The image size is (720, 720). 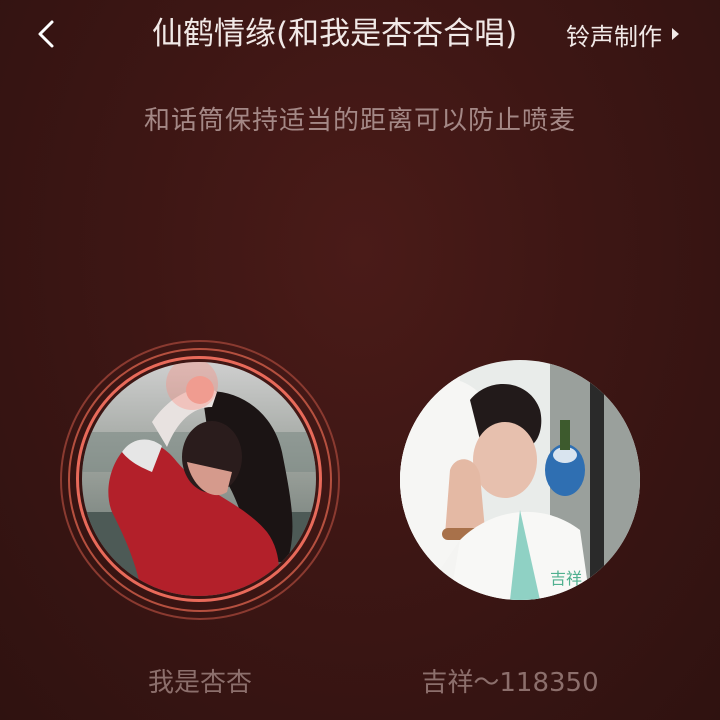 I want to click on singer-1-photo, so click(x=199, y=479).